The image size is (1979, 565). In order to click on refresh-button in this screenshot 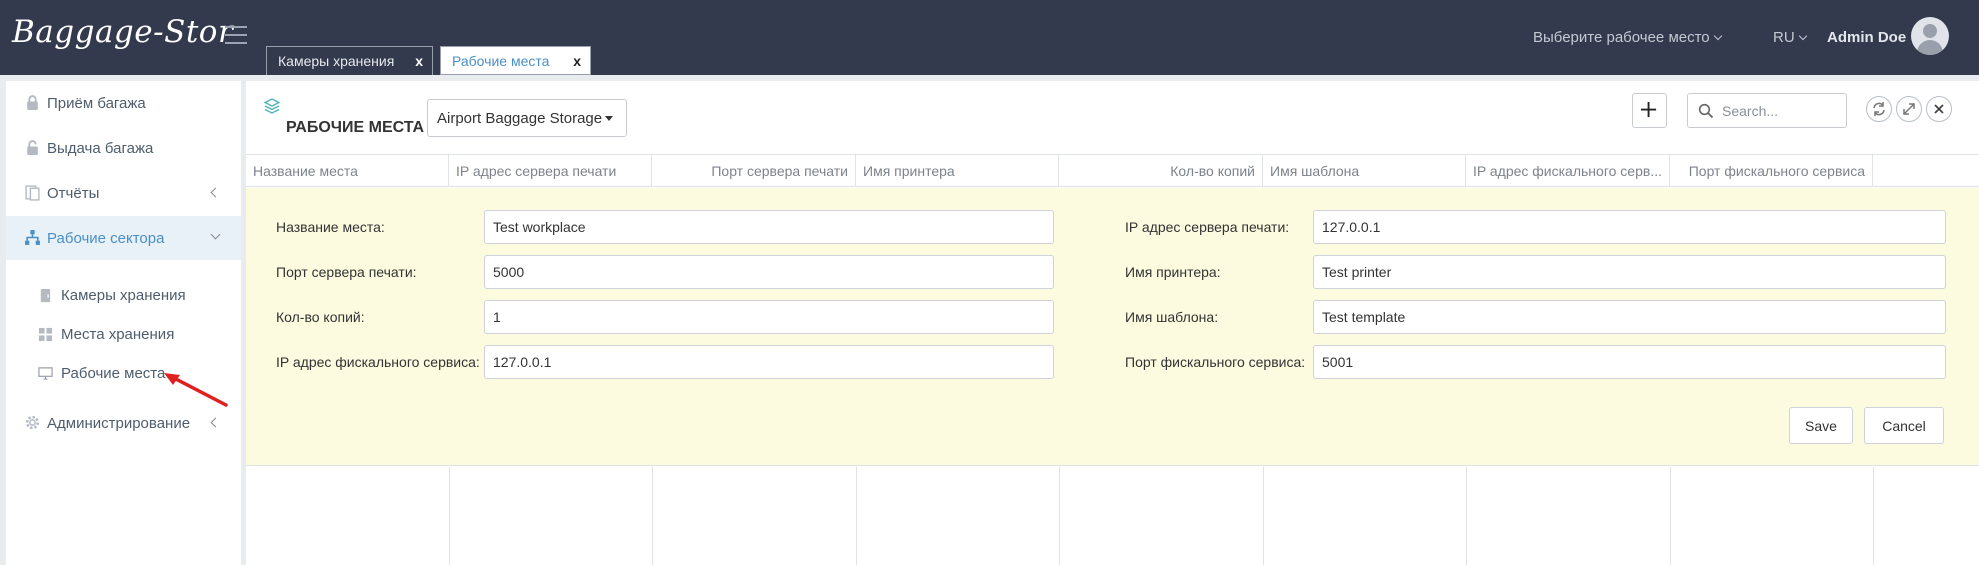, I will do `click(1879, 109)`.